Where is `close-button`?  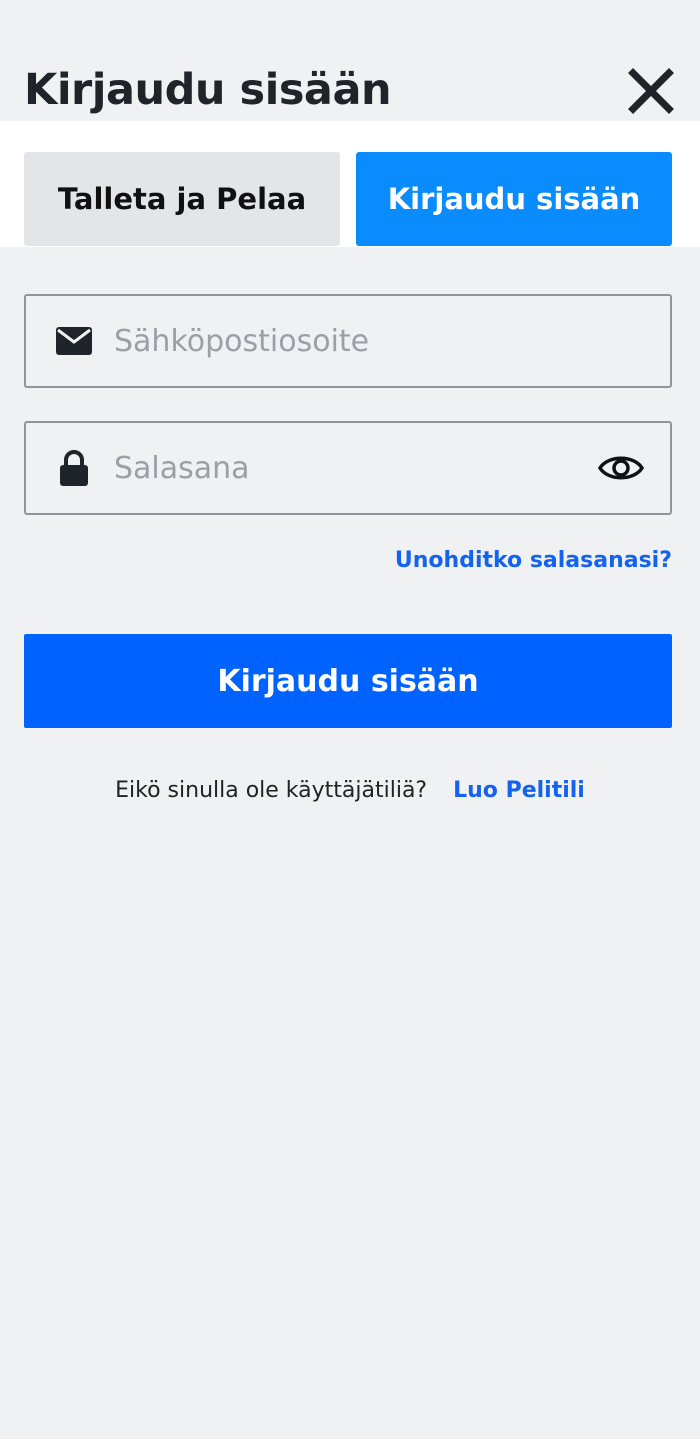
close-button is located at coordinates (651, 91).